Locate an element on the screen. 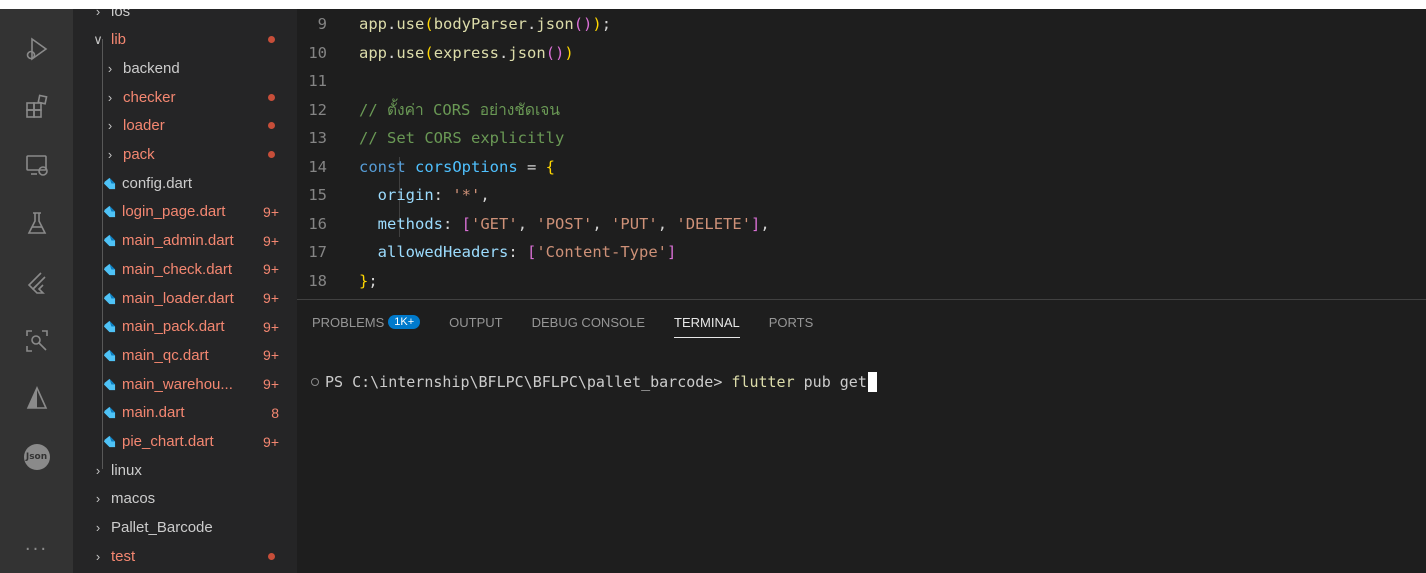  tree-file: main_check.dart 9+ is located at coordinates (185, 269).